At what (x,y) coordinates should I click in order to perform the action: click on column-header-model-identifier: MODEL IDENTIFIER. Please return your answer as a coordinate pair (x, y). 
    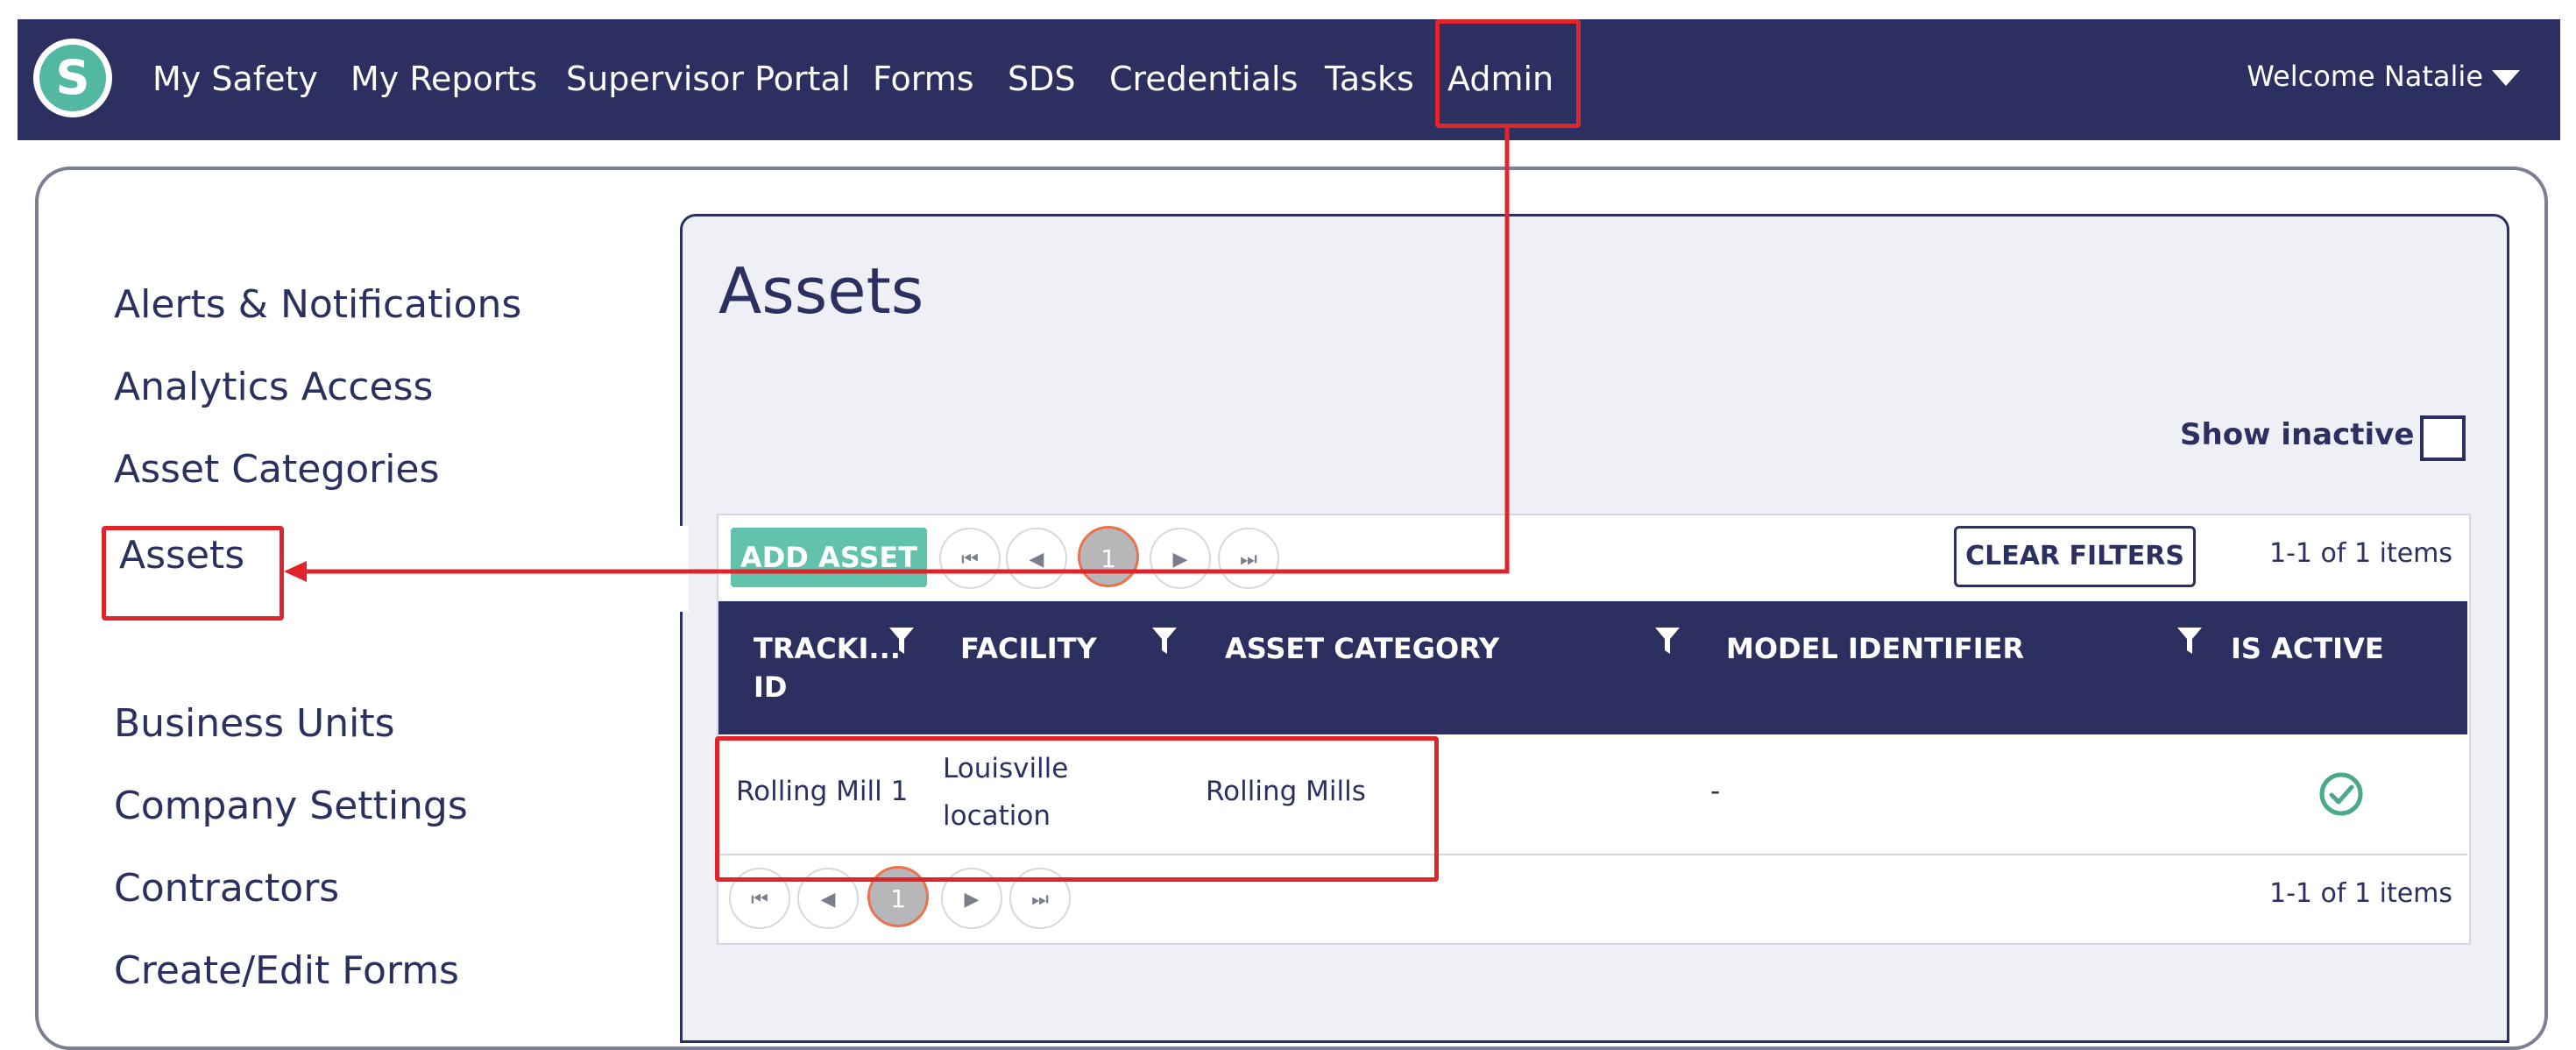
    Looking at the image, I should click on (1875, 648).